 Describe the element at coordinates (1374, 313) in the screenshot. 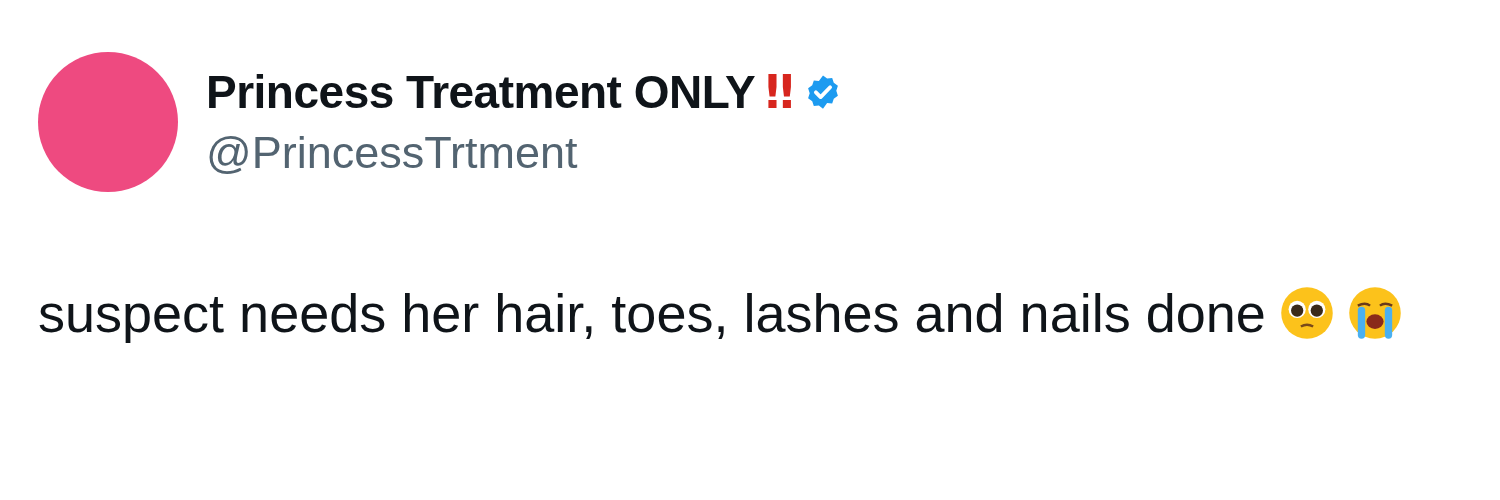

I see `crying-face-icon` at that location.